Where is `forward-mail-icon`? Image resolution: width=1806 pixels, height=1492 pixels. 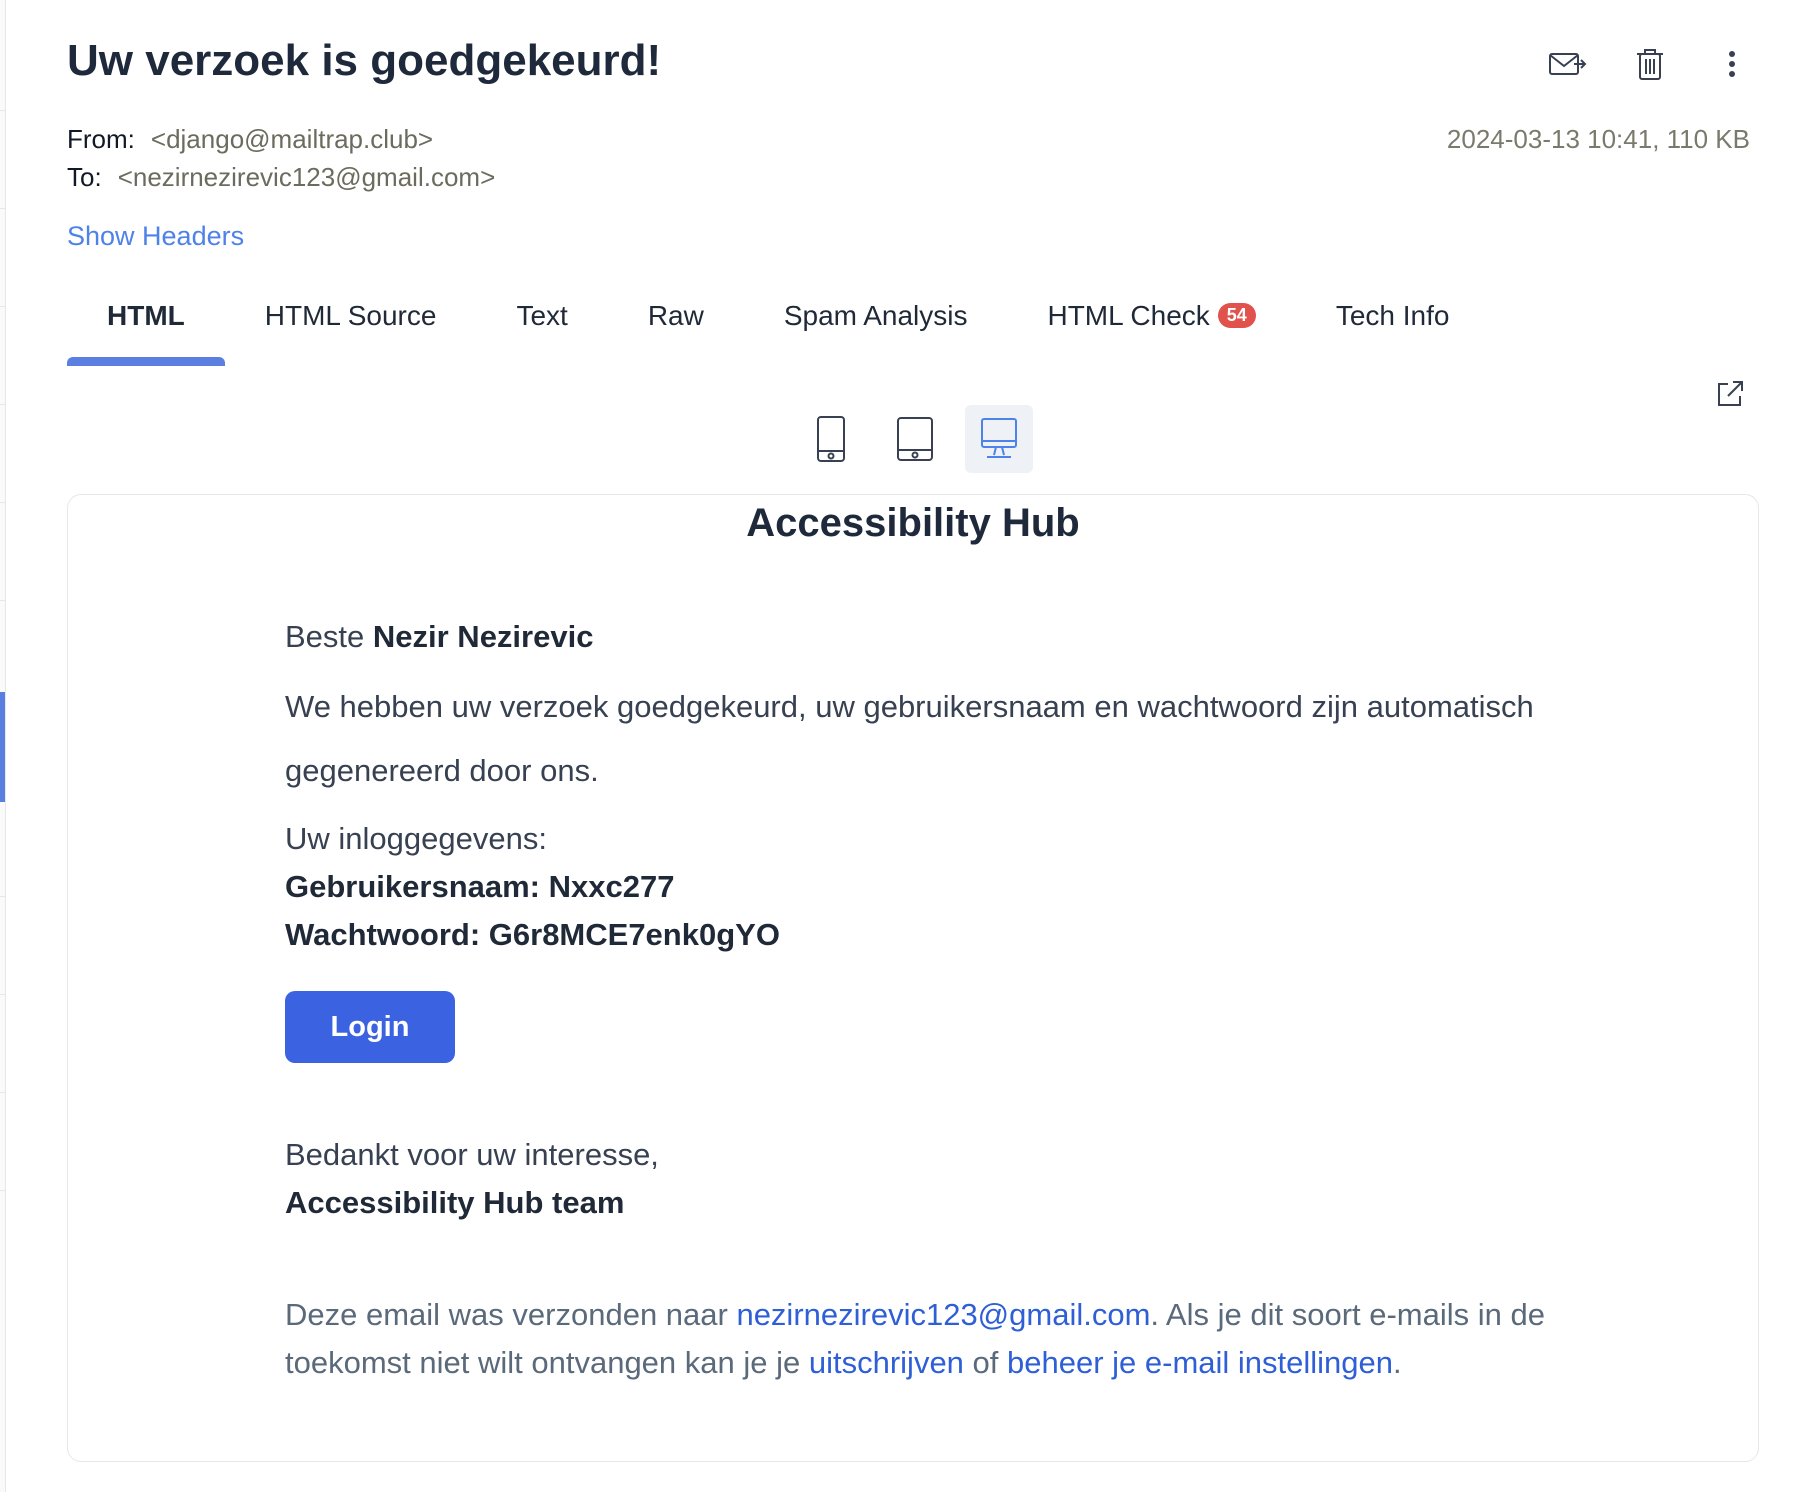
forward-mail-icon is located at coordinates (1568, 64).